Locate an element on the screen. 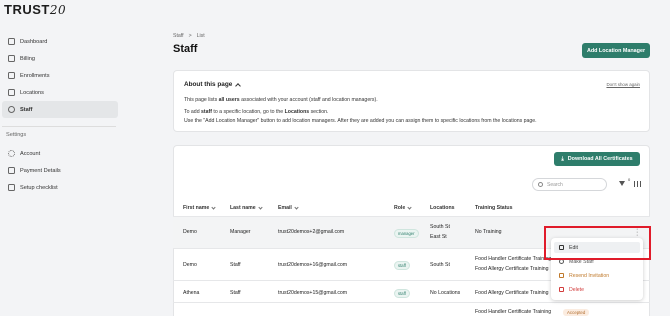  brand-logo: TRUST20 is located at coordinates (35, 9).